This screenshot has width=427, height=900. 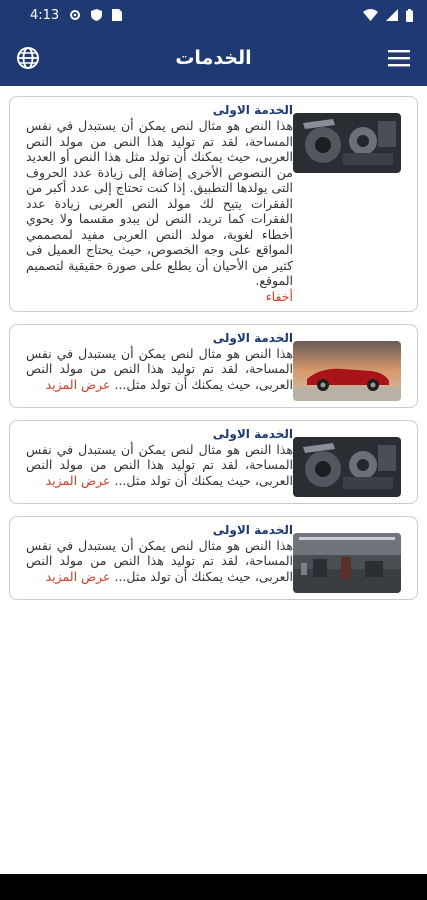 I want to click on status-right, so click(x=388, y=15).